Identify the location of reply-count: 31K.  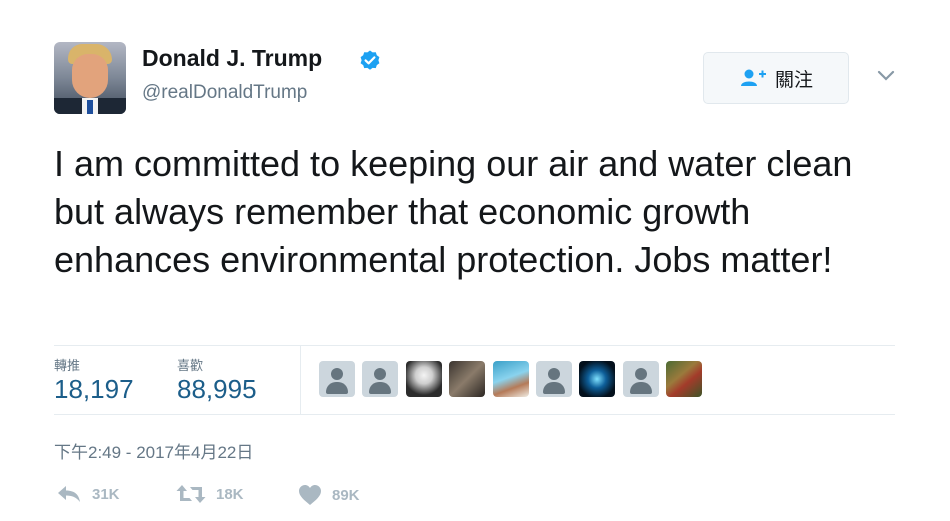
(106, 494).